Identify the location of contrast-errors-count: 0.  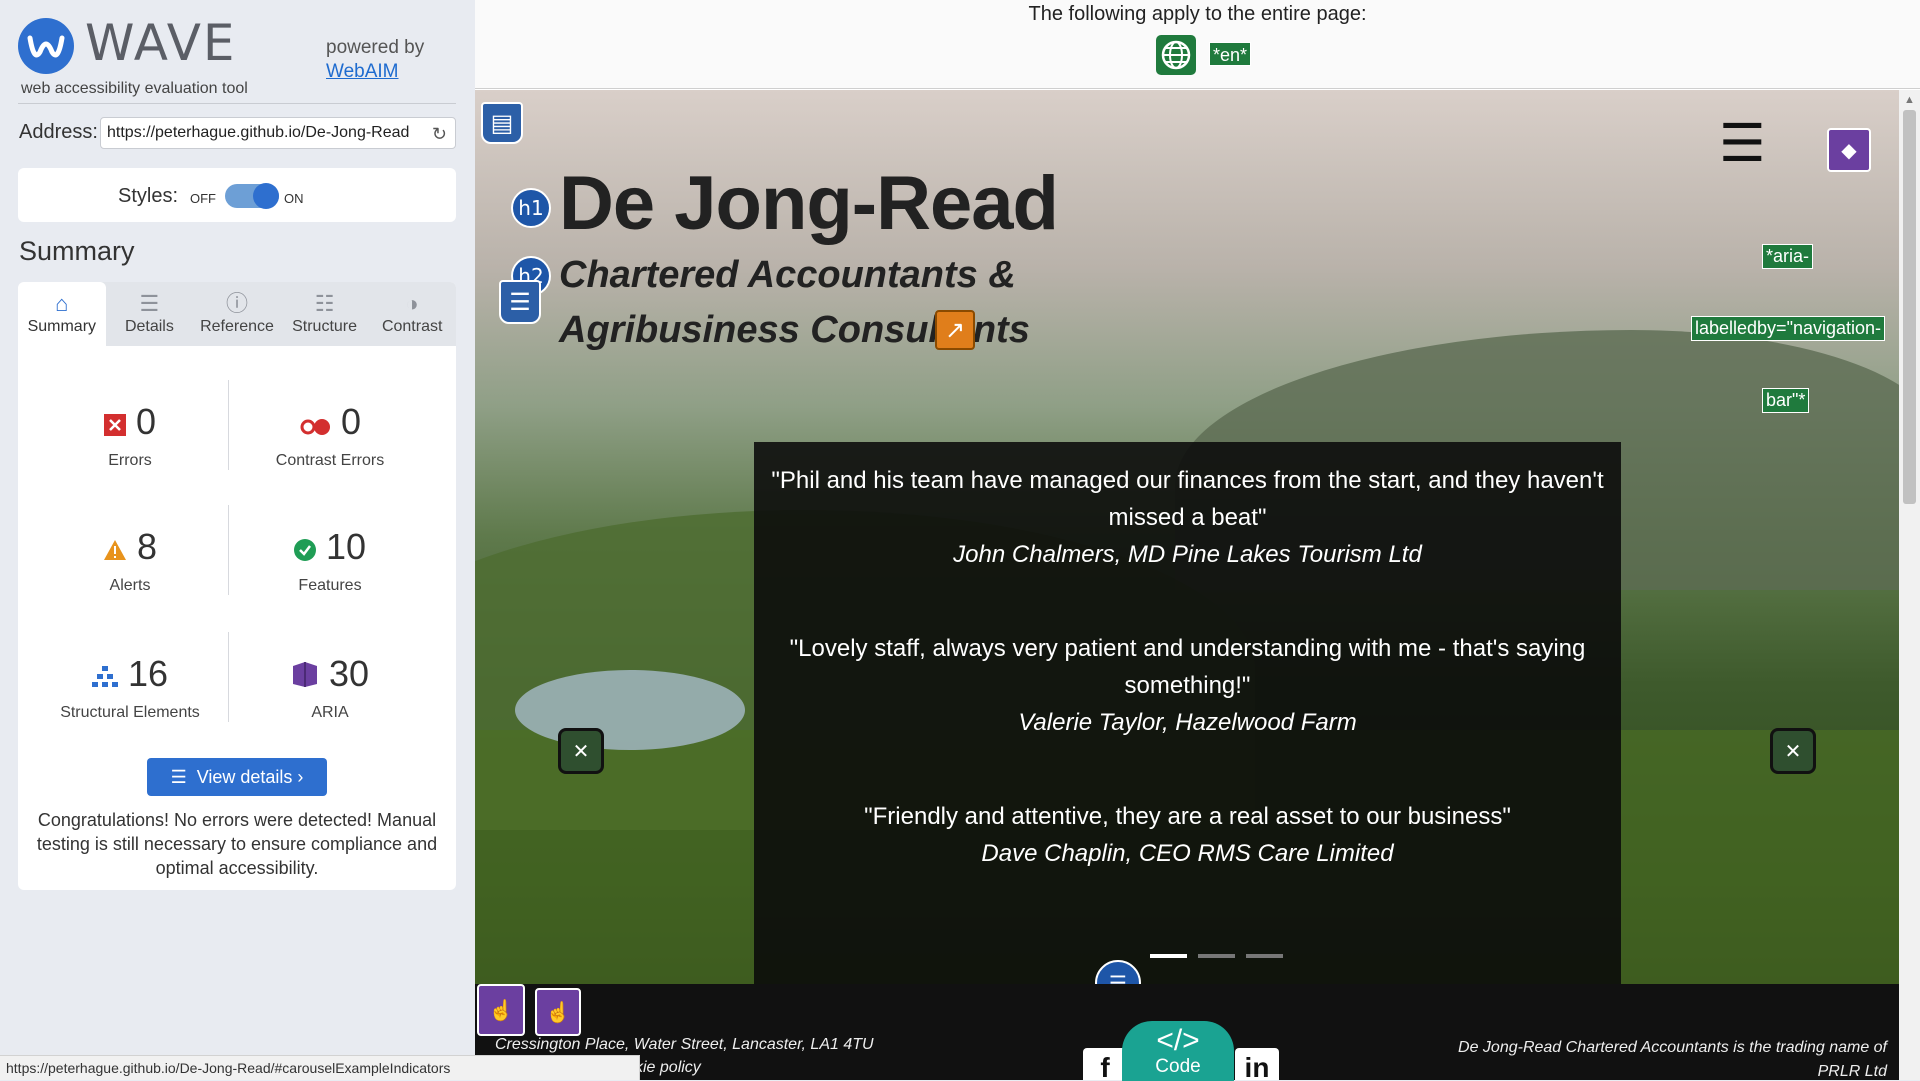
(351, 421).